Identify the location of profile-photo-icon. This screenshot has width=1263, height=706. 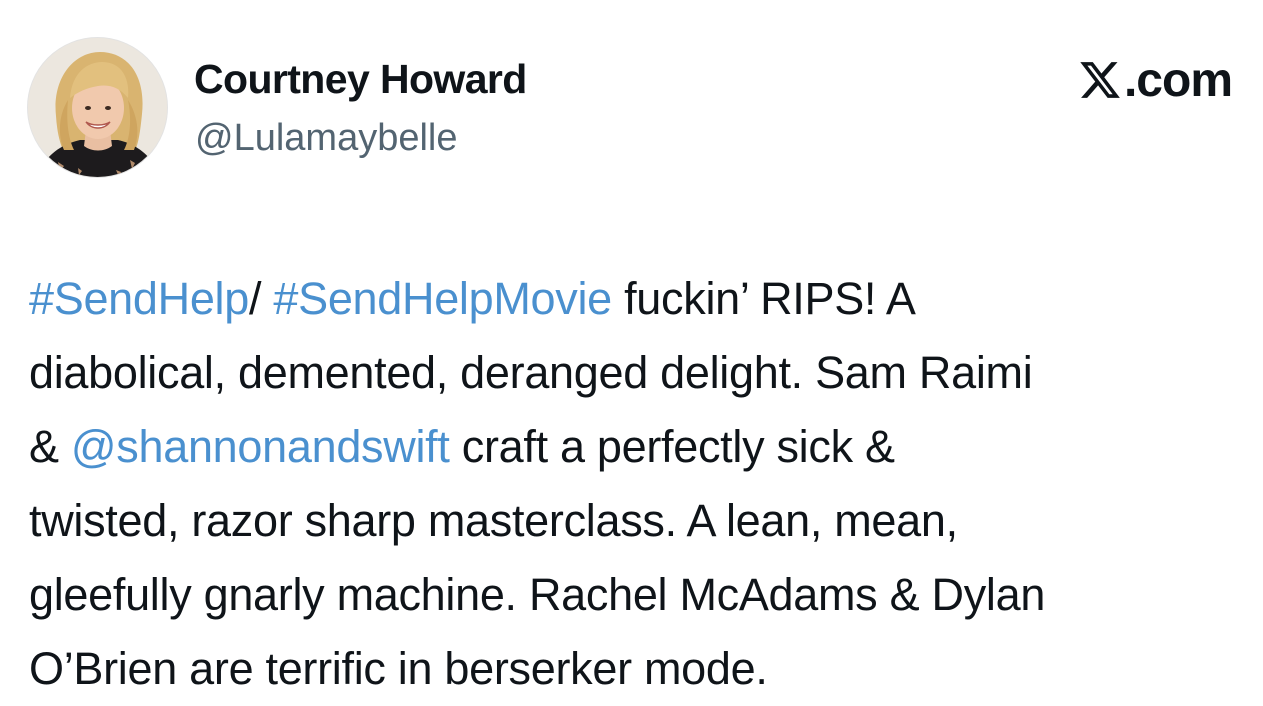
(97, 107).